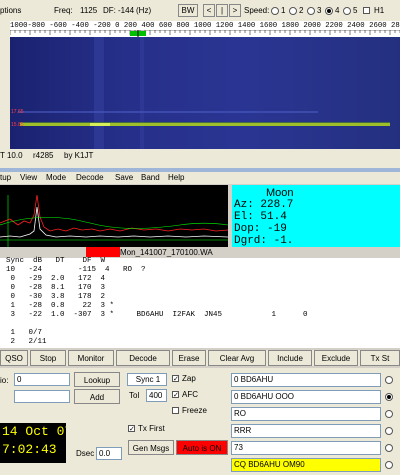  What do you see at coordinates (147, 379) in the screenshot?
I see `sync-spinbox: Sync 1` at bounding box center [147, 379].